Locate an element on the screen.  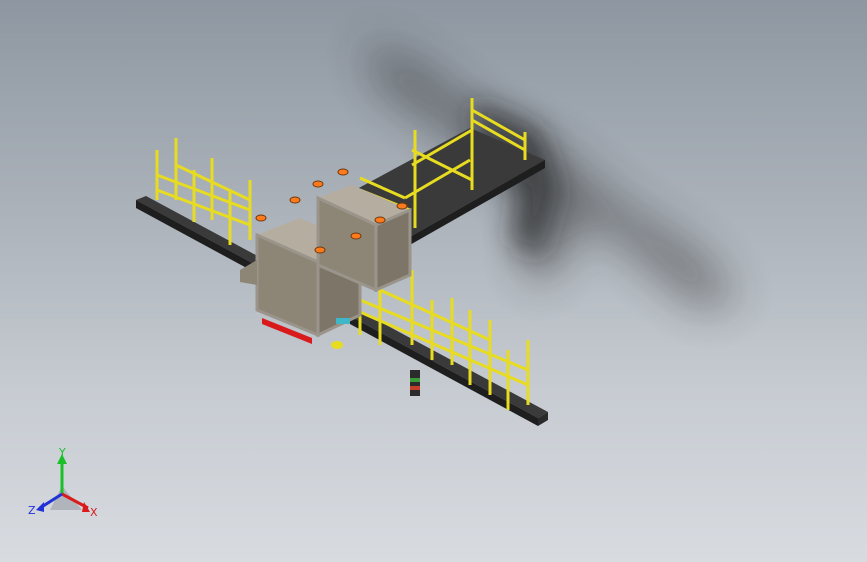
axis-triad: Y X Z is located at coordinates (66, 485).